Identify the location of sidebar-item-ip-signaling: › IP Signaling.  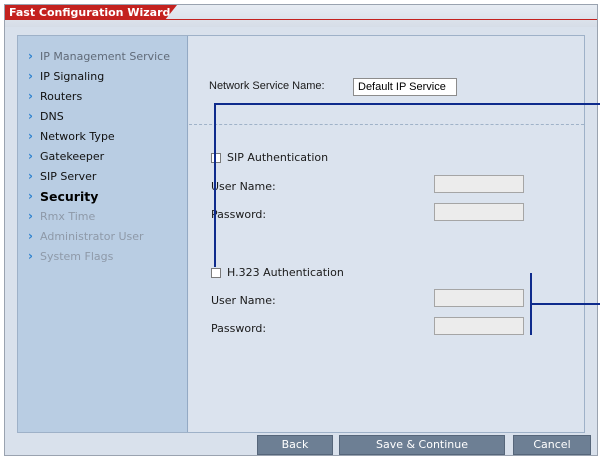
(102, 76).